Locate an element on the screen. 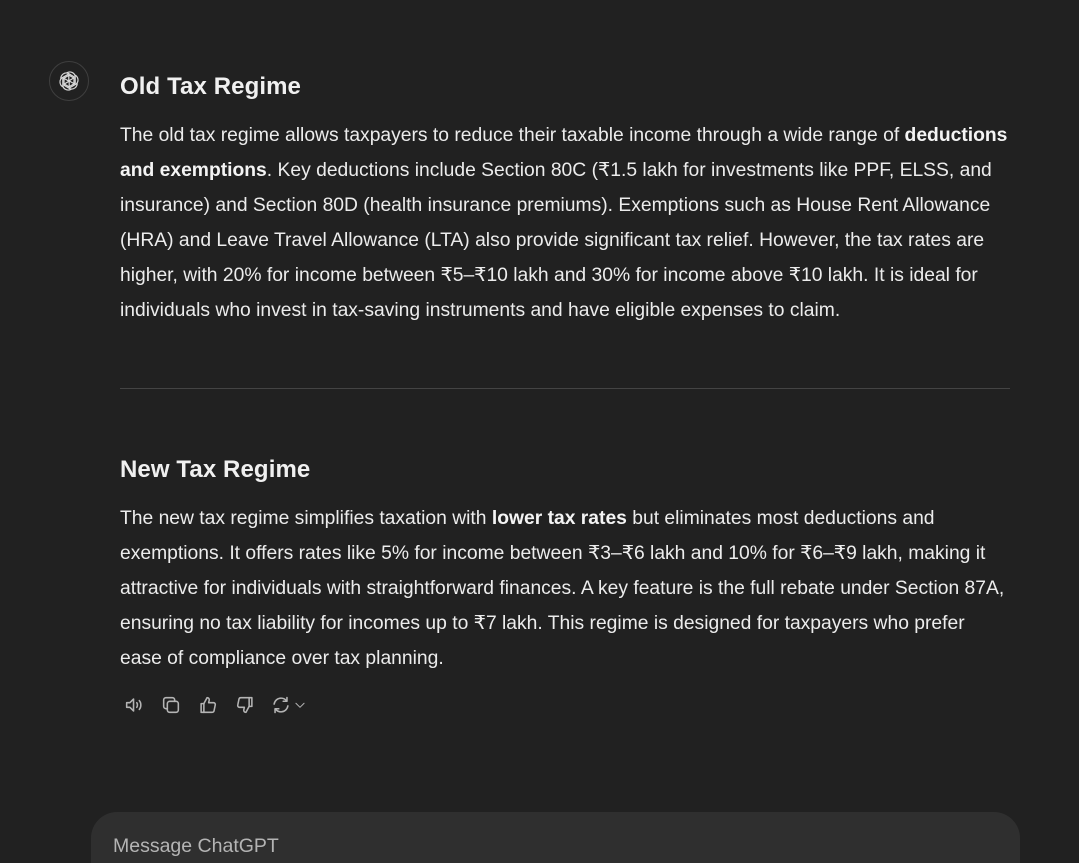 The image size is (1079, 863). regenerate-icon is located at coordinates (280, 705).